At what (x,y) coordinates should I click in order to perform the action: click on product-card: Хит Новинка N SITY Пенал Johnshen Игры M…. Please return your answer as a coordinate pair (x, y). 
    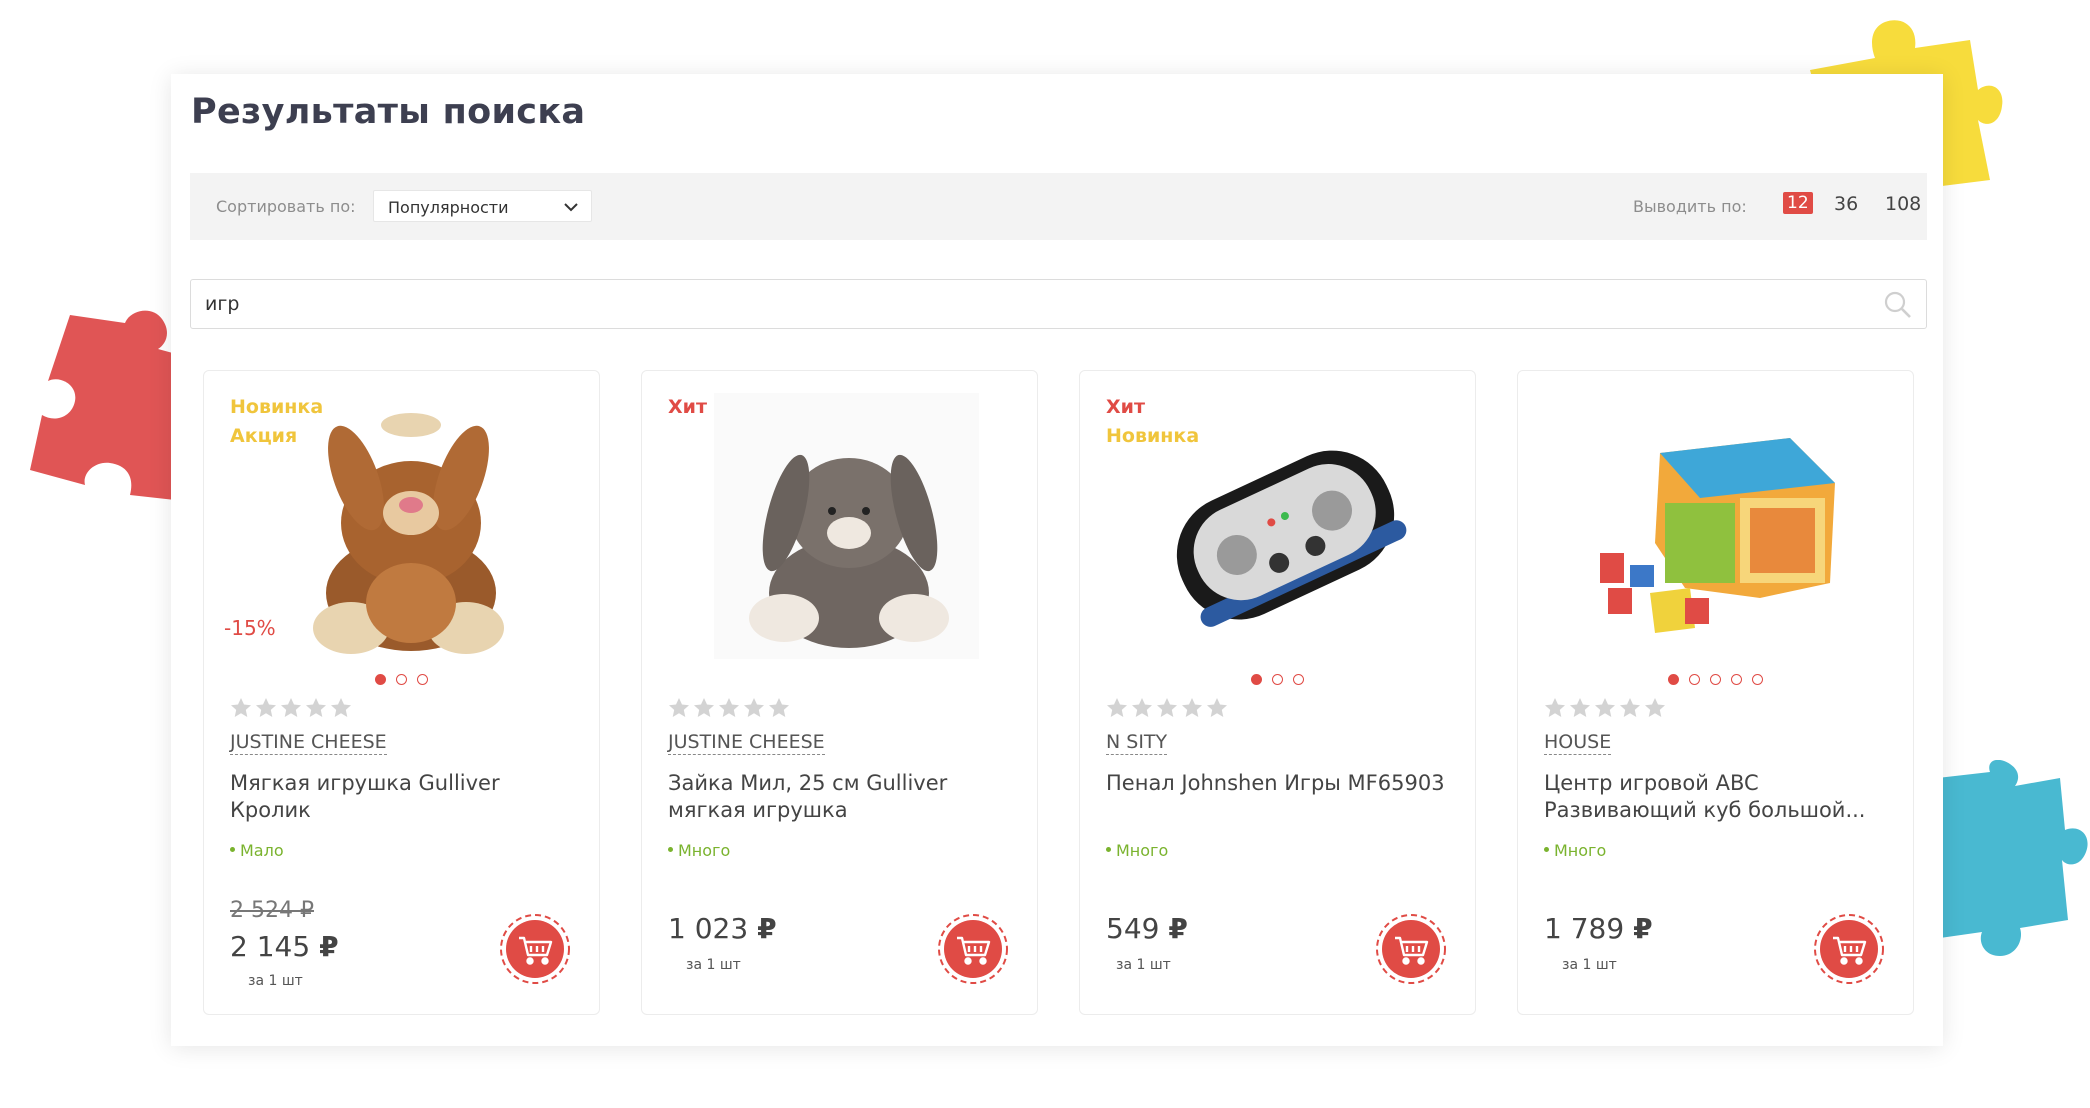
    Looking at the image, I should click on (1277, 692).